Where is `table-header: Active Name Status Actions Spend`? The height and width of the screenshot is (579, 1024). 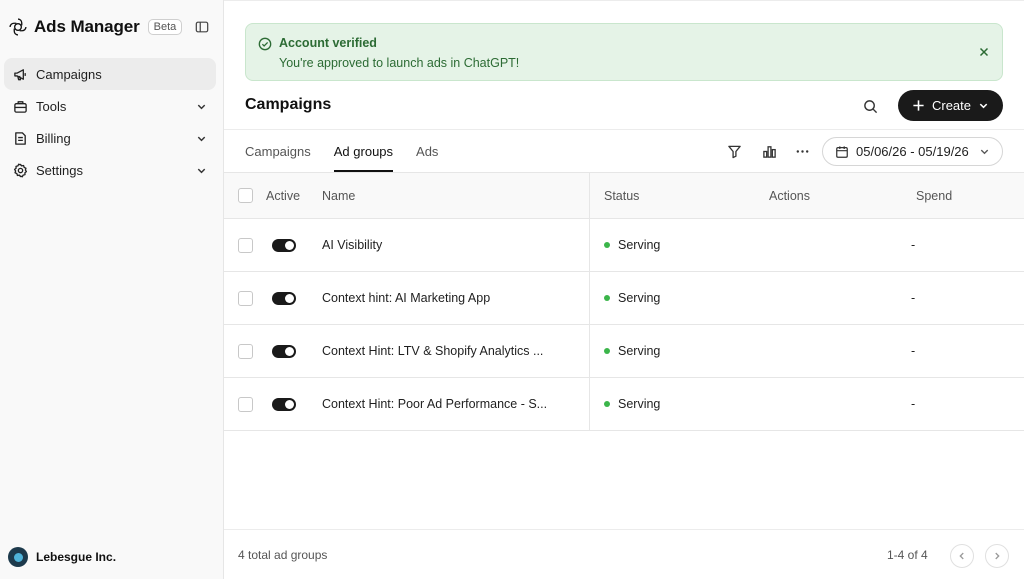 table-header: Active Name Status Actions Spend is located at coordinates (624, 195).